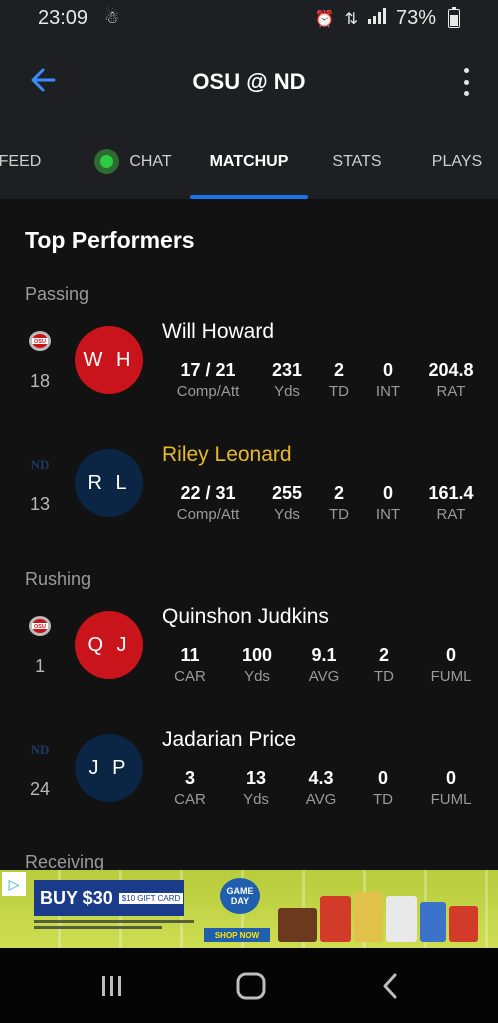 The image size is (498, 1023). I want to click on tab-plays-label: PLAYS, so click(457, 161).